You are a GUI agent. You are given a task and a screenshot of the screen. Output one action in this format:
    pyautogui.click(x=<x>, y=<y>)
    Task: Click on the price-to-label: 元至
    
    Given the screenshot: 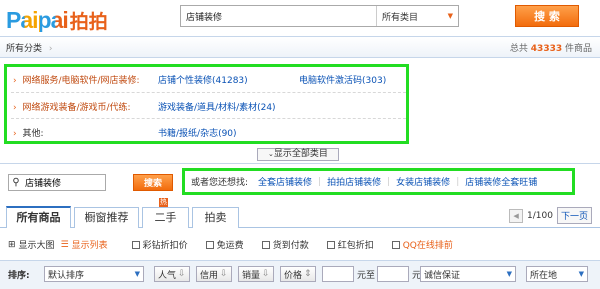 What is the action you would take?
    pyautogui.click(x=366, y=276)
    